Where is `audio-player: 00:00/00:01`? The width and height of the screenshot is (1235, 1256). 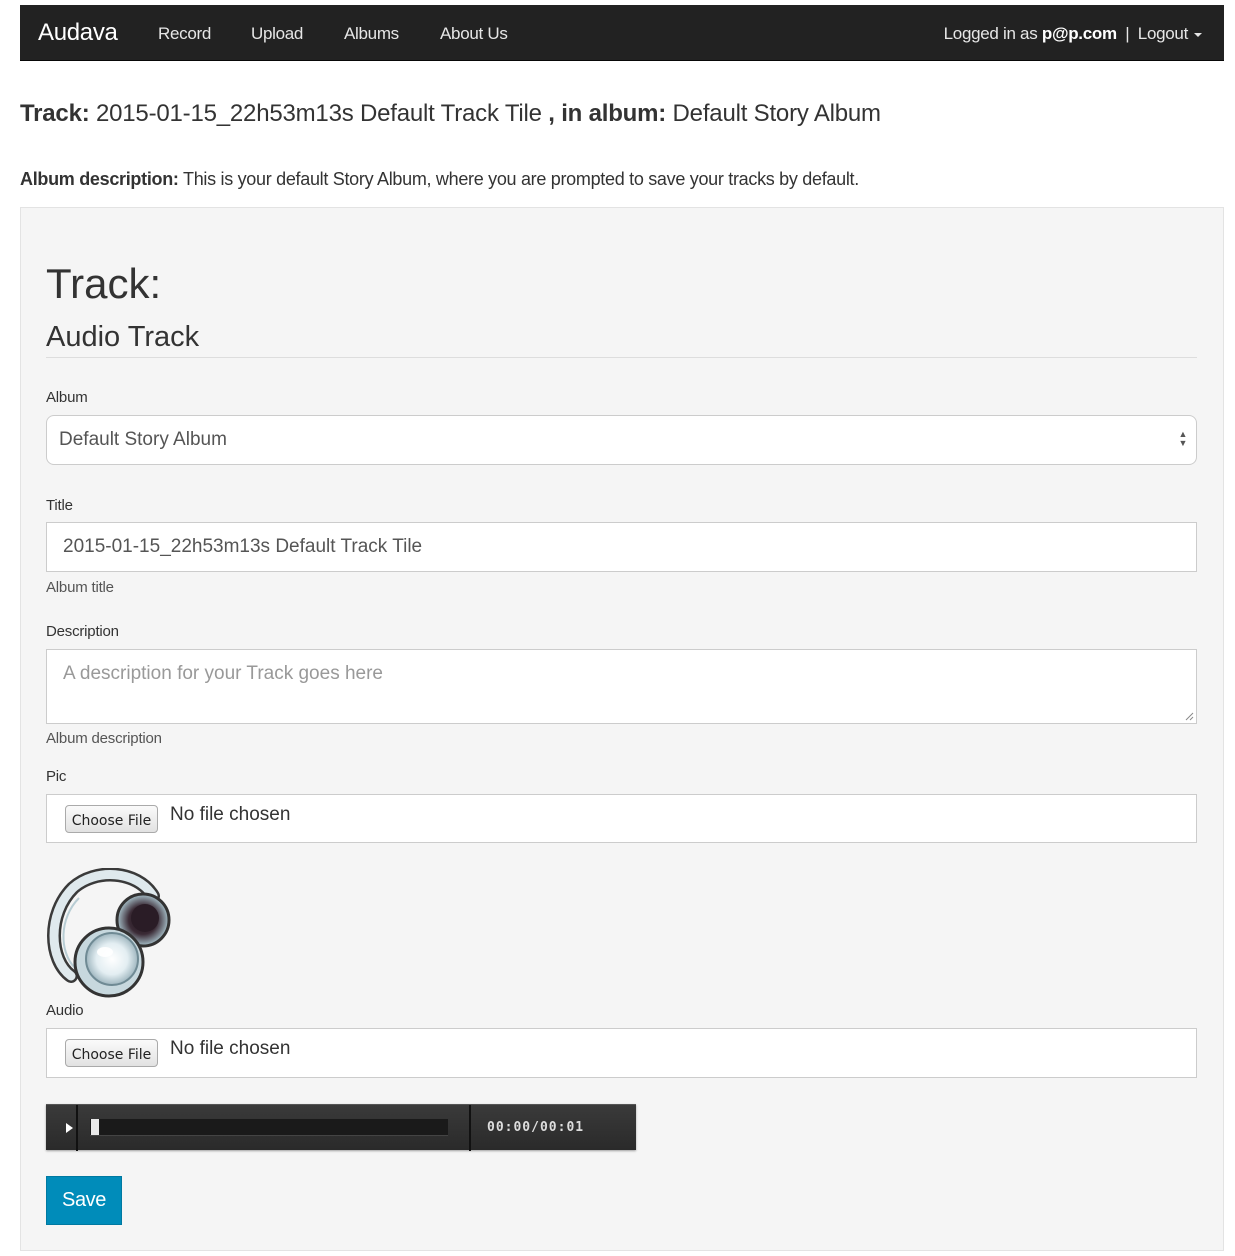 audio-player: 00:00/00:01 is located at coordinates (341, 1127).